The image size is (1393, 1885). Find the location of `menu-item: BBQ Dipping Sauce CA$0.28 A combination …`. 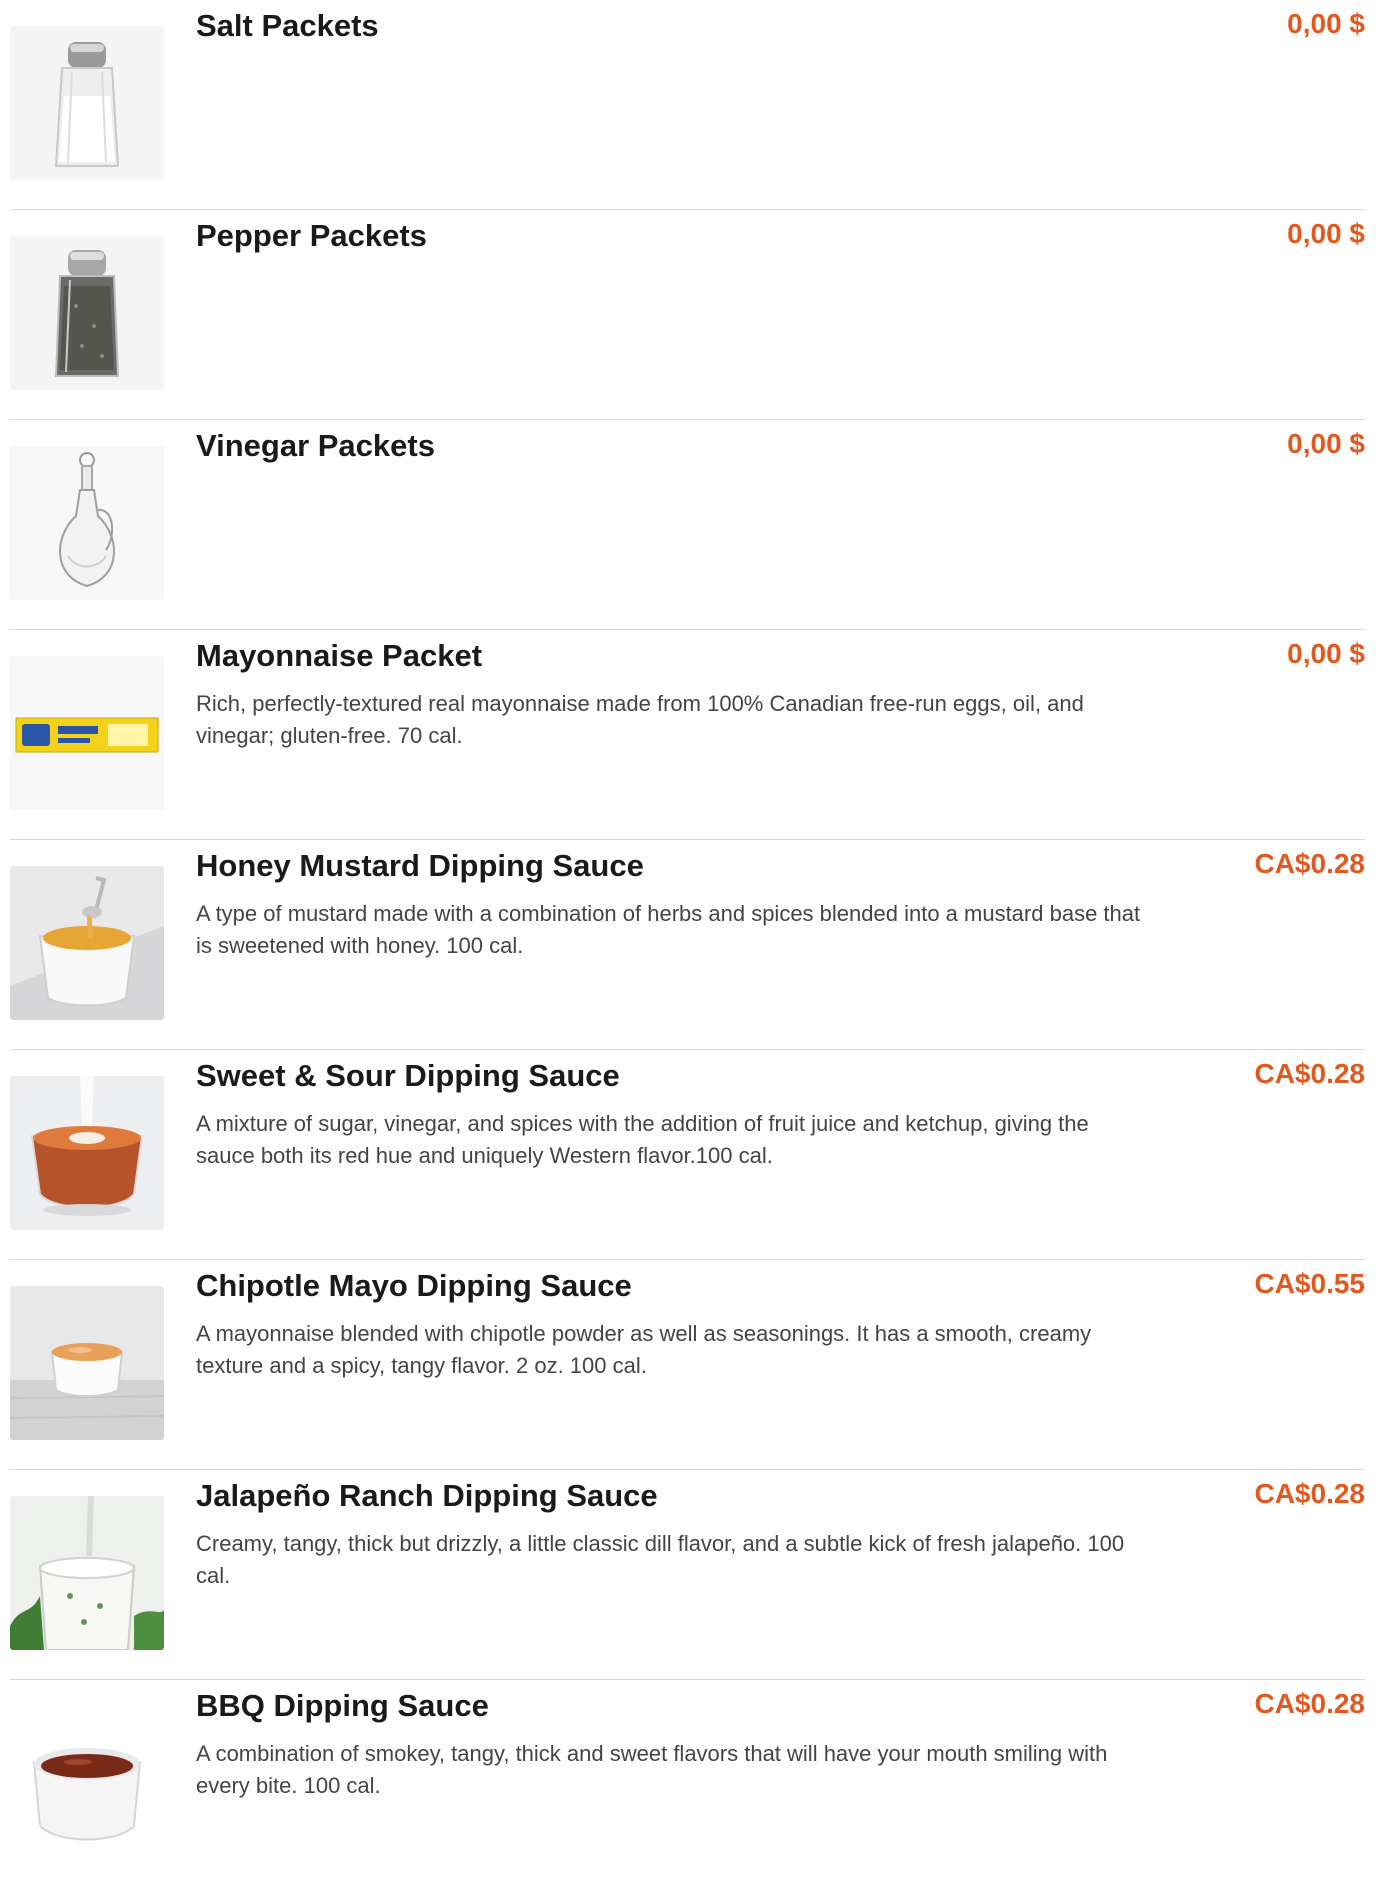

menu-item: BBQ Dipping Sauce CA$0.28 A combination … is located at coordinates (696, 1782).